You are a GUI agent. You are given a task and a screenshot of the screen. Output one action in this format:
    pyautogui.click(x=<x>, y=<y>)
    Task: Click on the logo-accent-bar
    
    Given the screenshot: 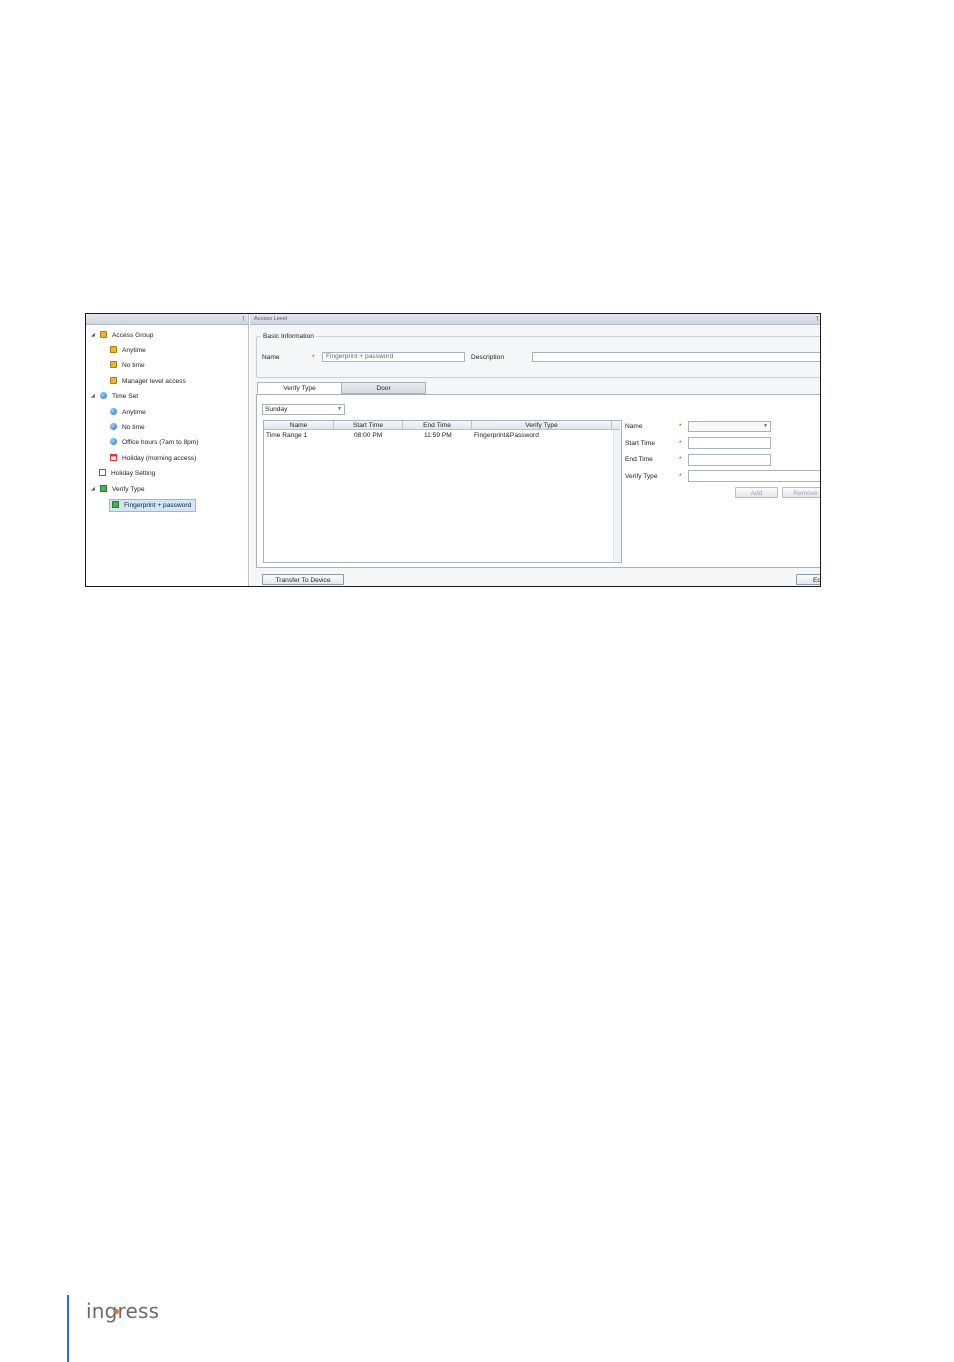 What is the action you would take?
    pyautogui.click(x=68, y=1328)
    